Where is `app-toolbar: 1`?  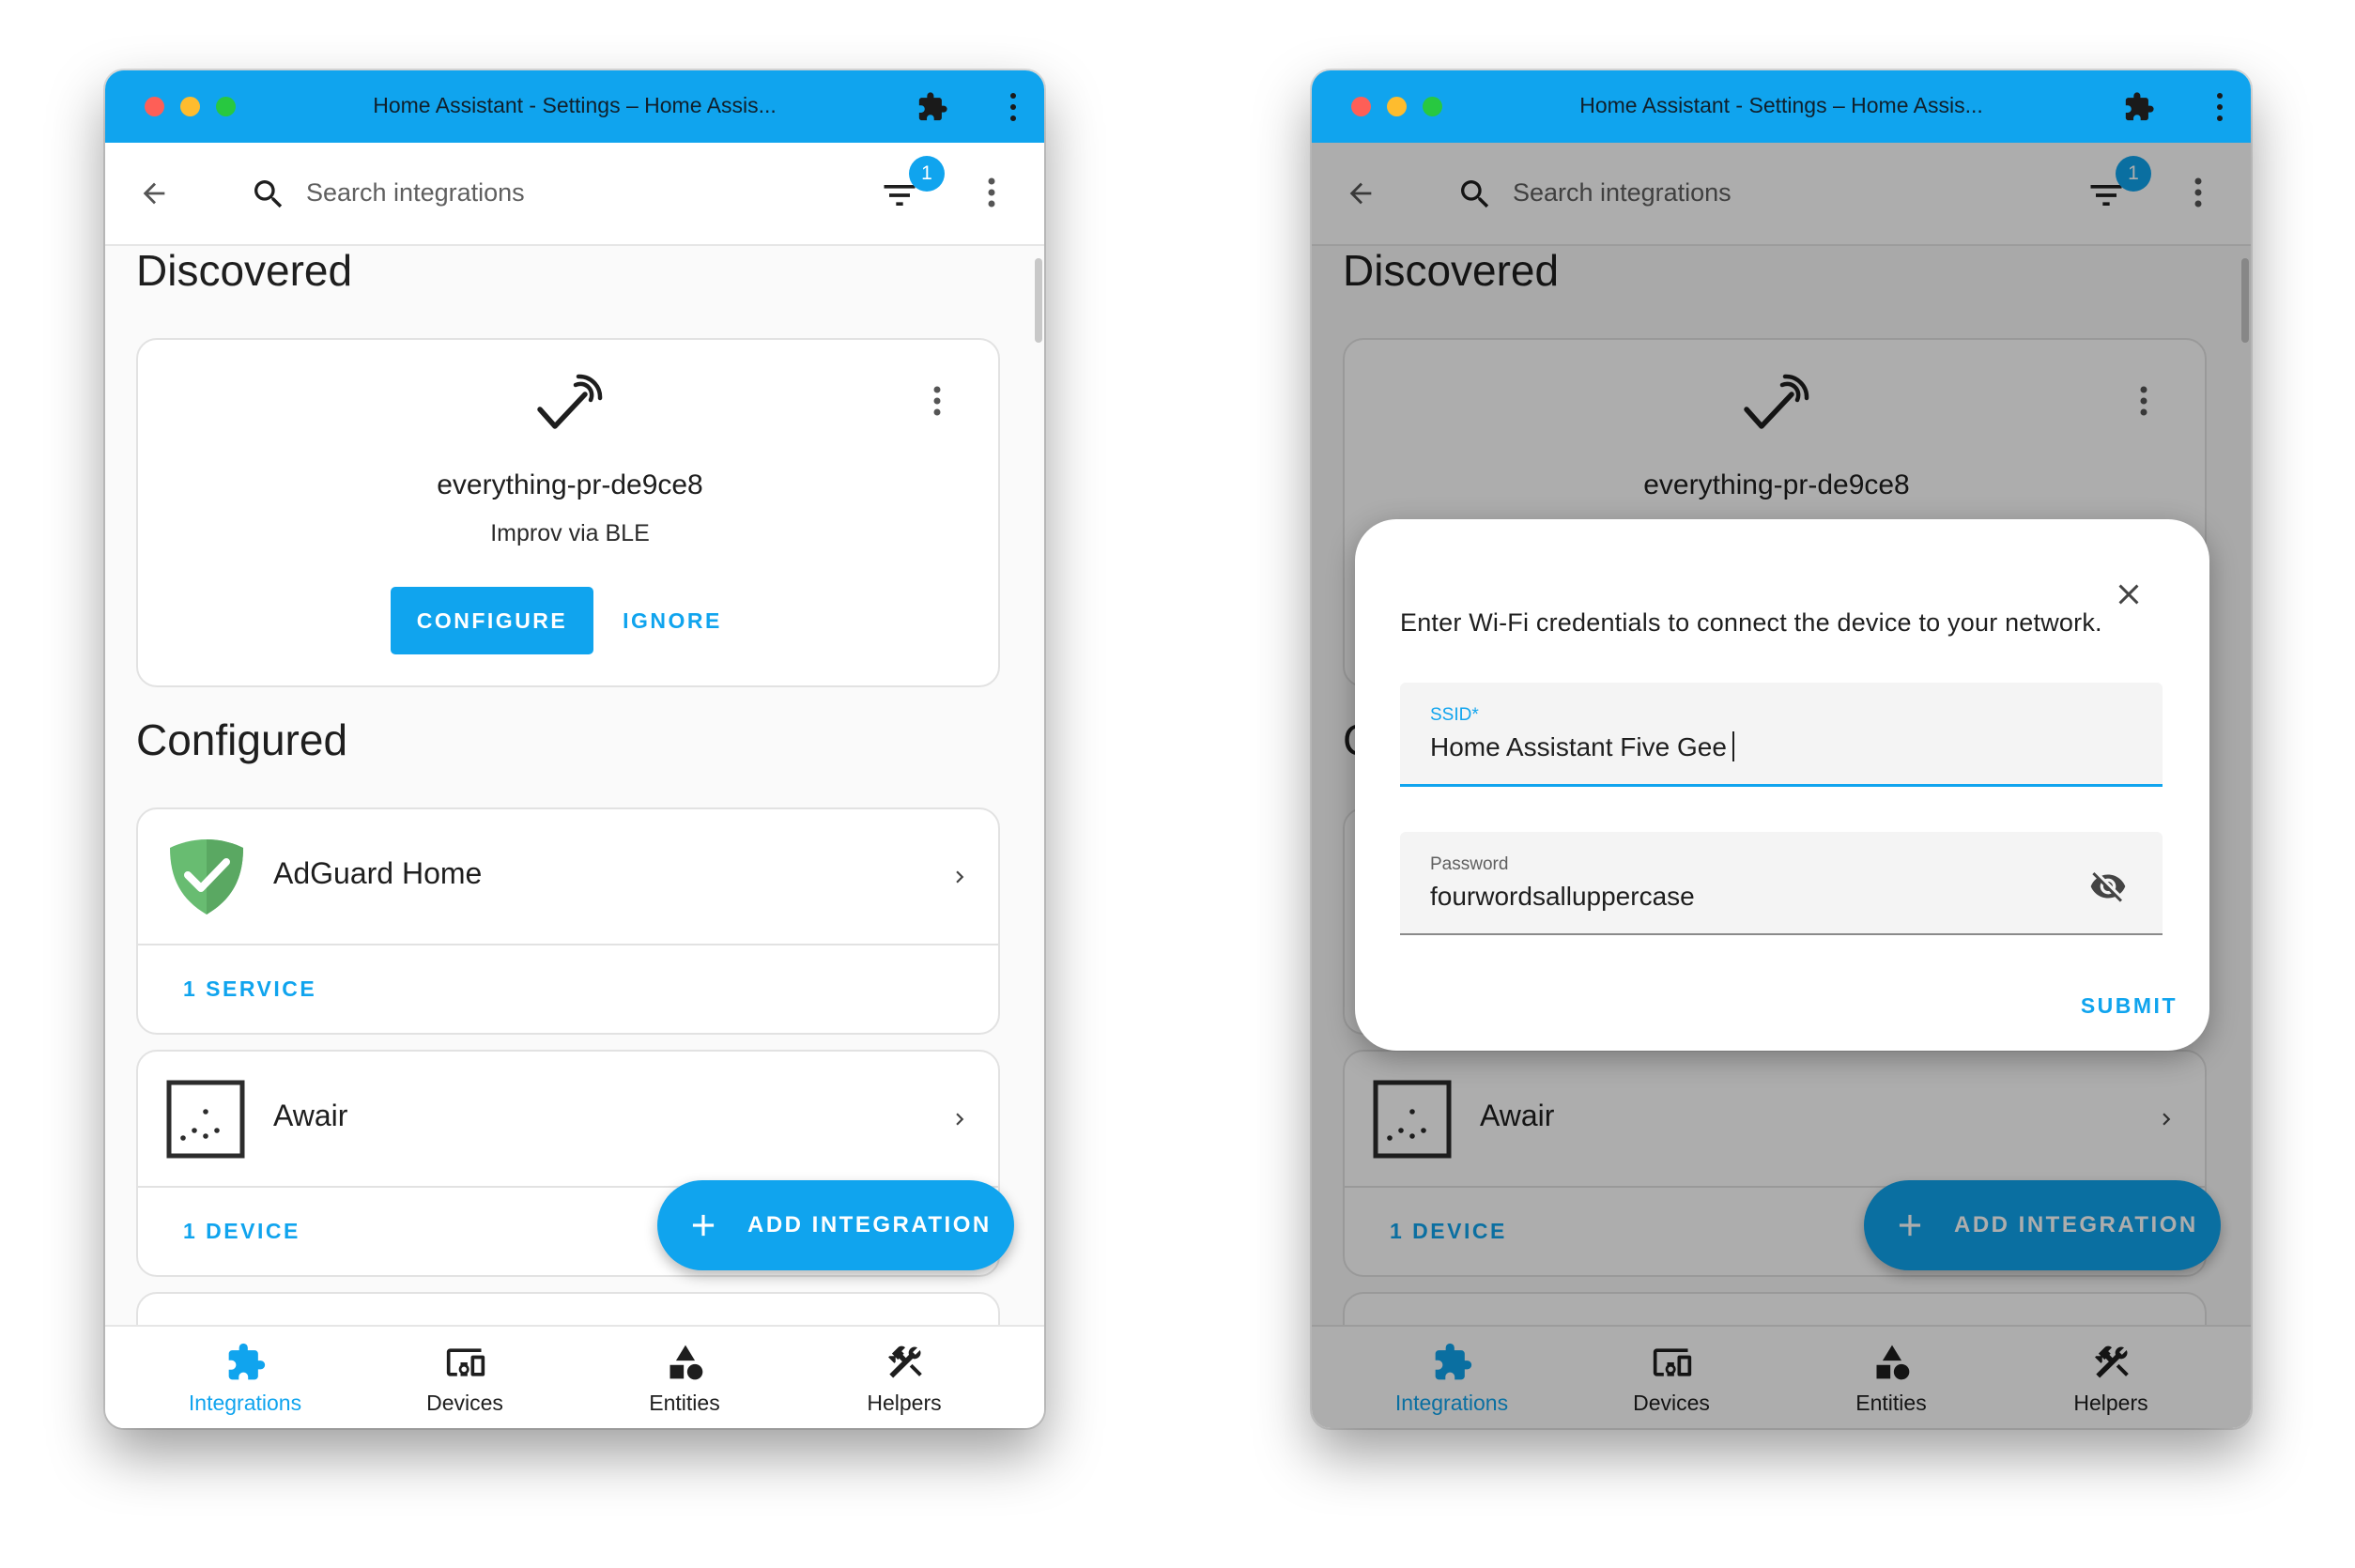
app-toolbar: 1 is located at coordinates (574, 195).